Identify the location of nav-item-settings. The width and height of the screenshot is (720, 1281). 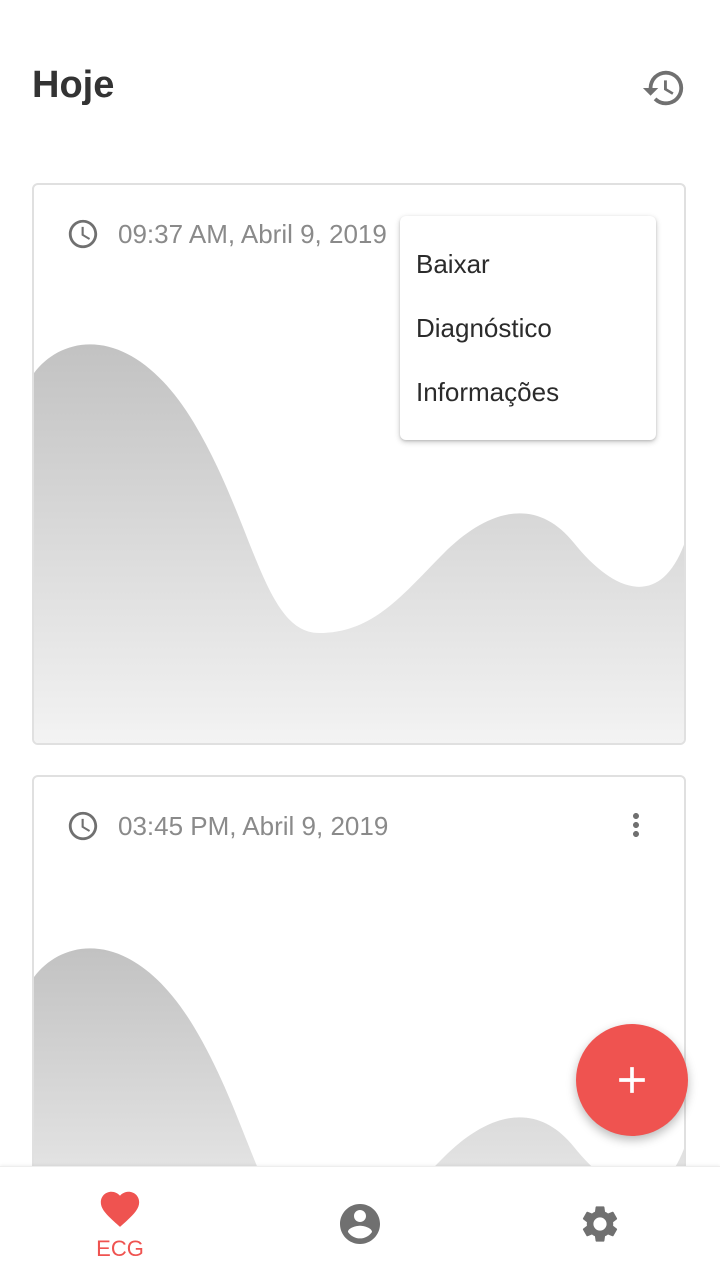
(600, 1224).